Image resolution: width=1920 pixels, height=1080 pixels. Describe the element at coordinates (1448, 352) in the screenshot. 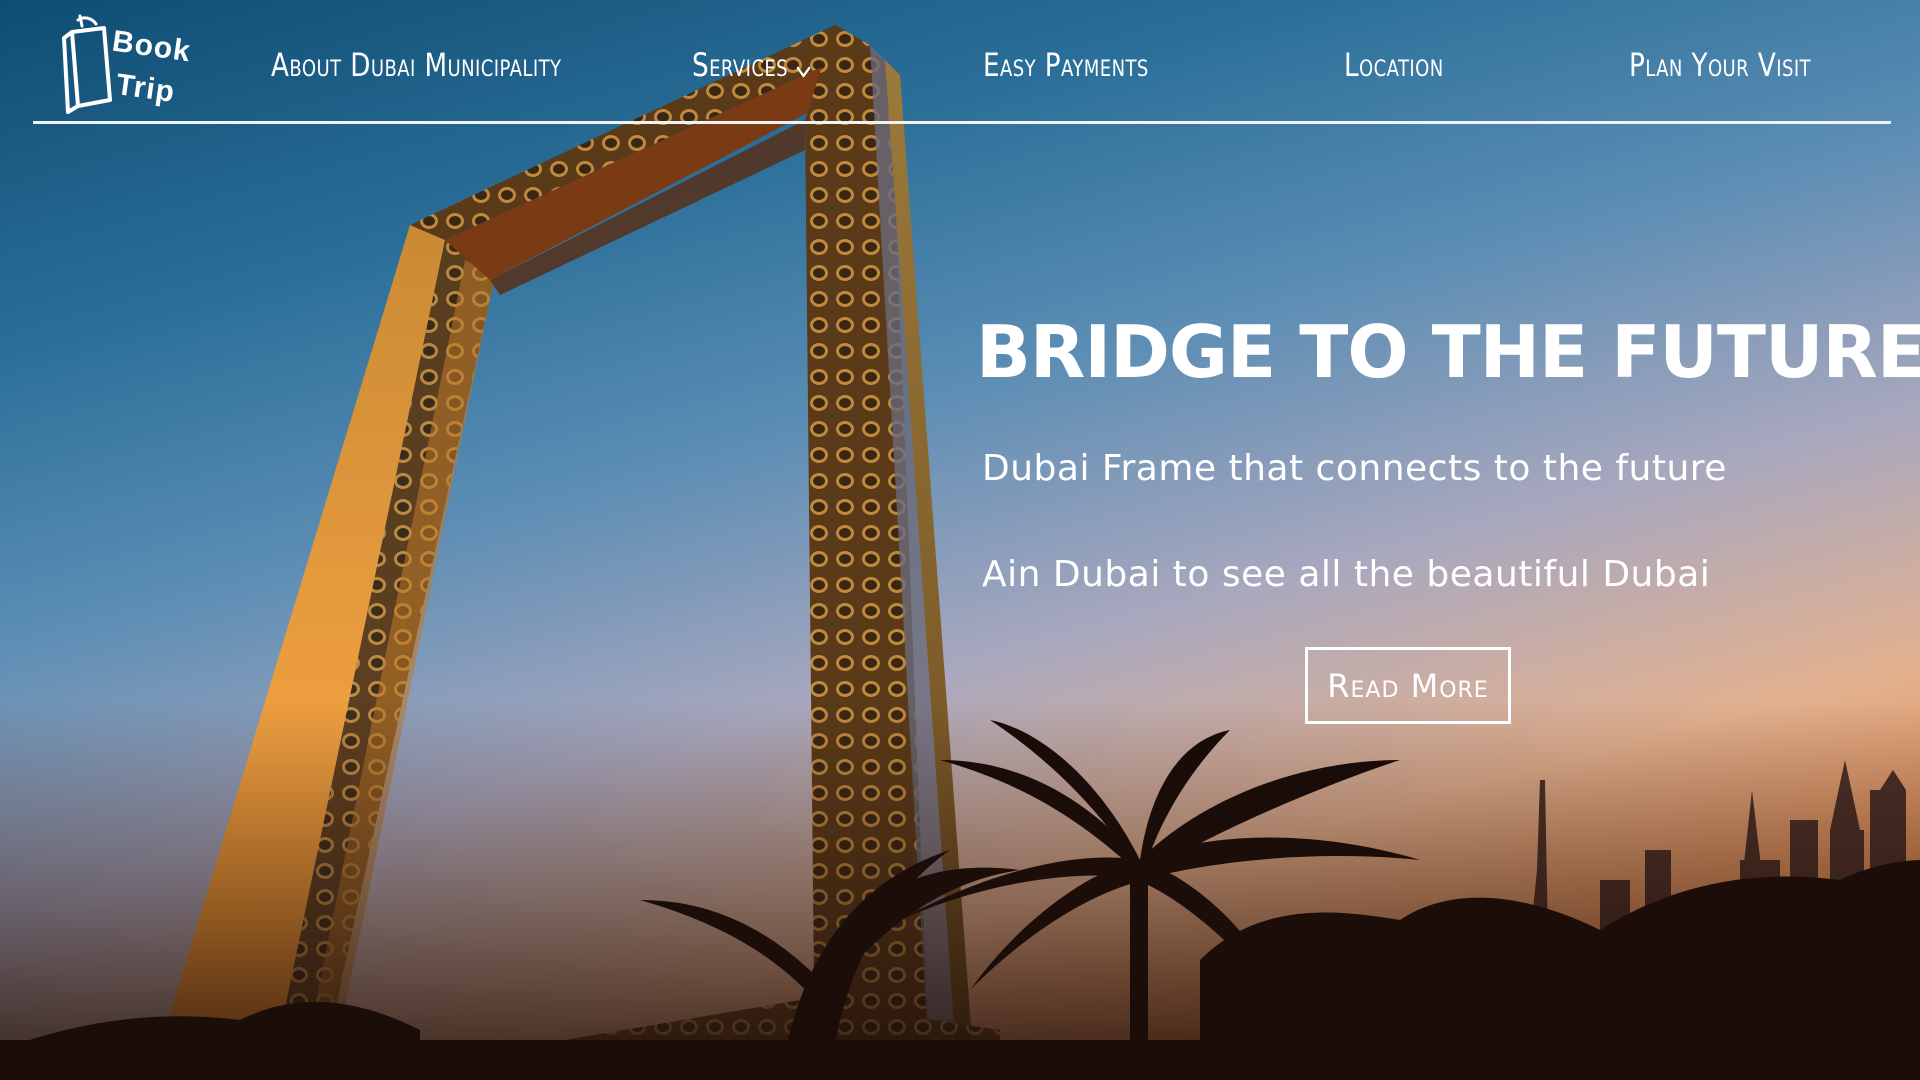

I see `hero-headline: BRIDGE TO THE FUTURE` at that location.